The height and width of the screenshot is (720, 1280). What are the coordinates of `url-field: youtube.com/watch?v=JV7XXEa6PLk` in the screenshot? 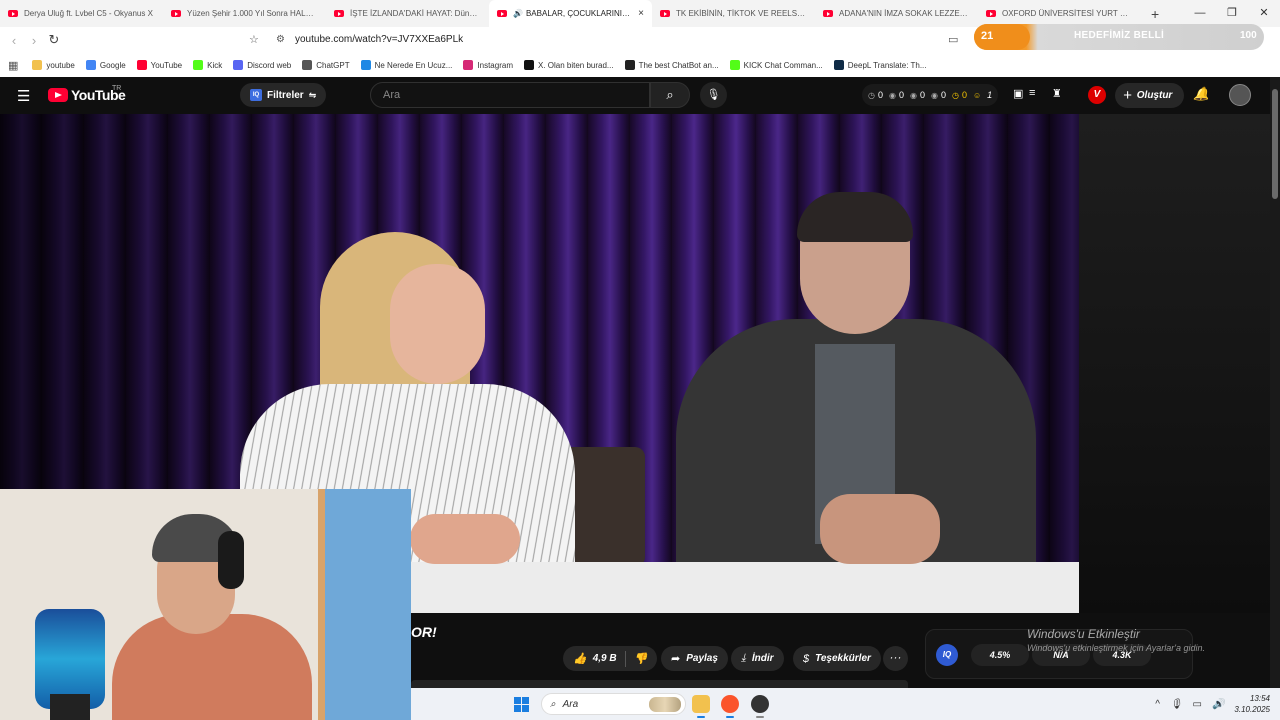 It's located at (379, 39).